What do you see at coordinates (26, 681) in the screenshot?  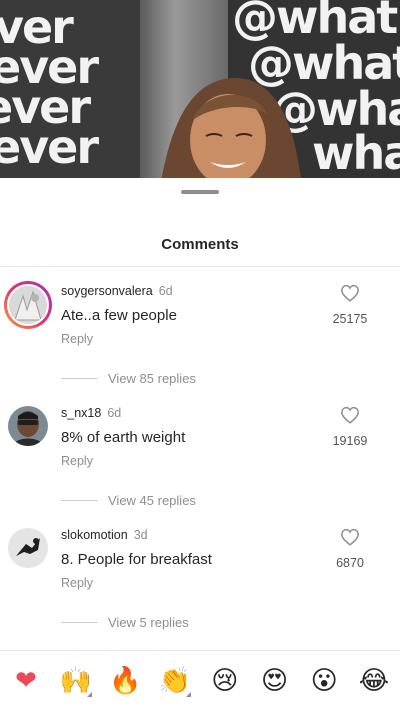 I see `red-heart-emoji-icon: ❤` at bounding box center [26, 681].